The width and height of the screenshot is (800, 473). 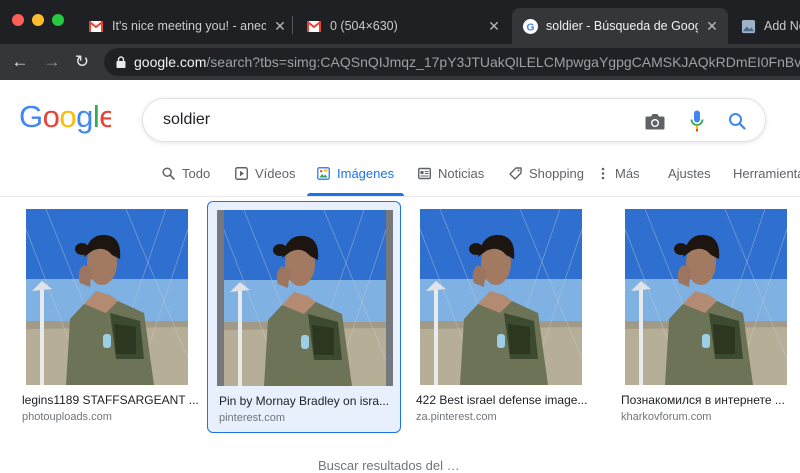 I want to click on browser-tab: It's nice meeting you! - anecd ✕, so click(x=183, y=26).